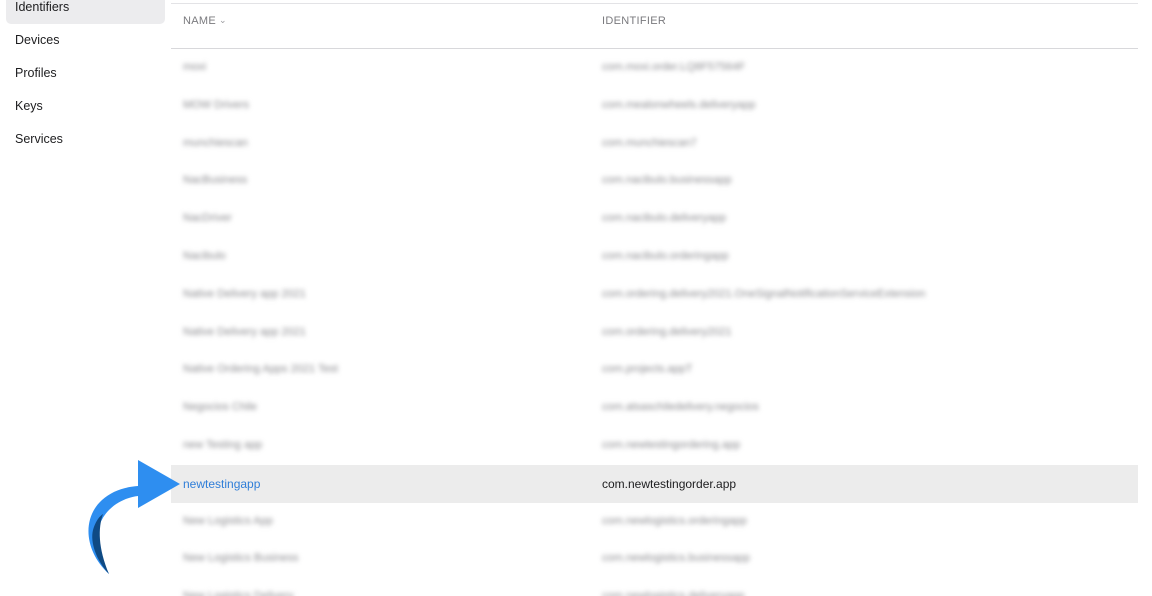 This screenshot has width=1152, height=596. I want to click on identifier-value: com.newtestingorder.app, so click(669, 483).